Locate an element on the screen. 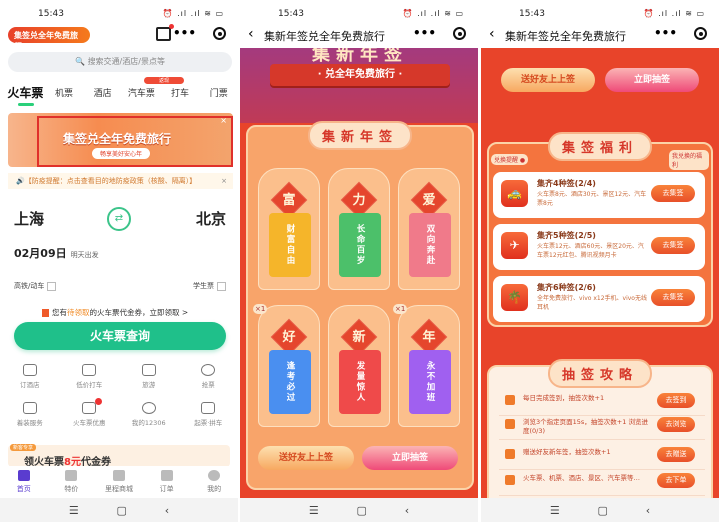 The image size is (720, 522). card-text: 双向奔赴 is located at coordinates (430, 245).